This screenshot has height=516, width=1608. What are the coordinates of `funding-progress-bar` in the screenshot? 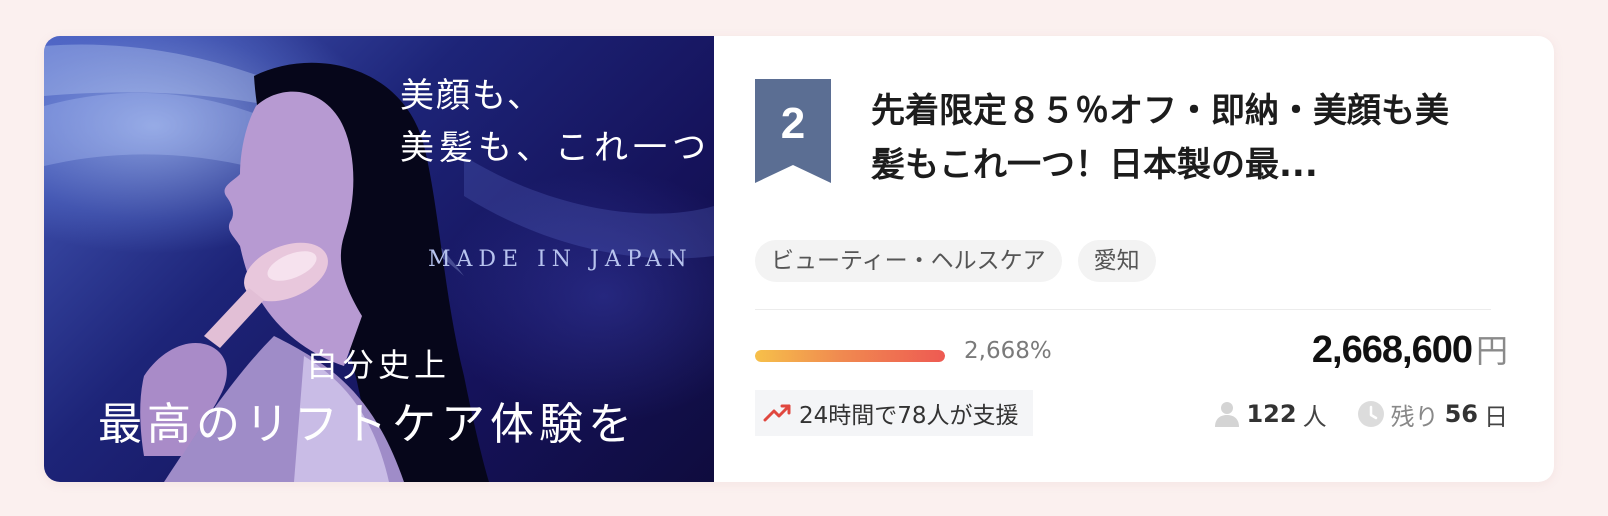 It's located at (850, 356).